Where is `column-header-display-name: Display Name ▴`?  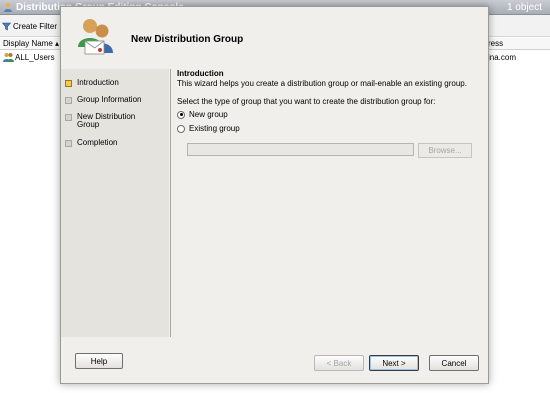
column-header-display-name: Display Name ▴ is located at coordinates (31, 43).